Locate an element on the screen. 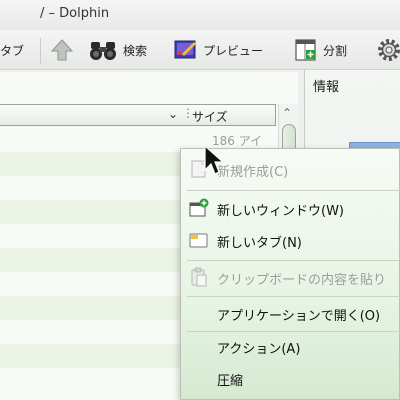  menu-item-label: アプリケーションで開く(O) is located at coordinates (299, 316).